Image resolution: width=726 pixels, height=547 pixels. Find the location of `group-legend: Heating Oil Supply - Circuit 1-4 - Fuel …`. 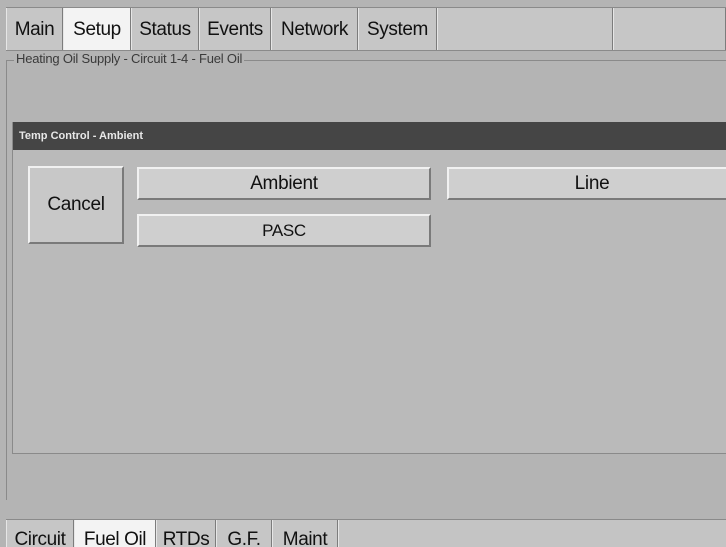

group-legend: Heating Oil Supply - Circuit 1-4 - Fuel … is located at coordinates (129, 58).